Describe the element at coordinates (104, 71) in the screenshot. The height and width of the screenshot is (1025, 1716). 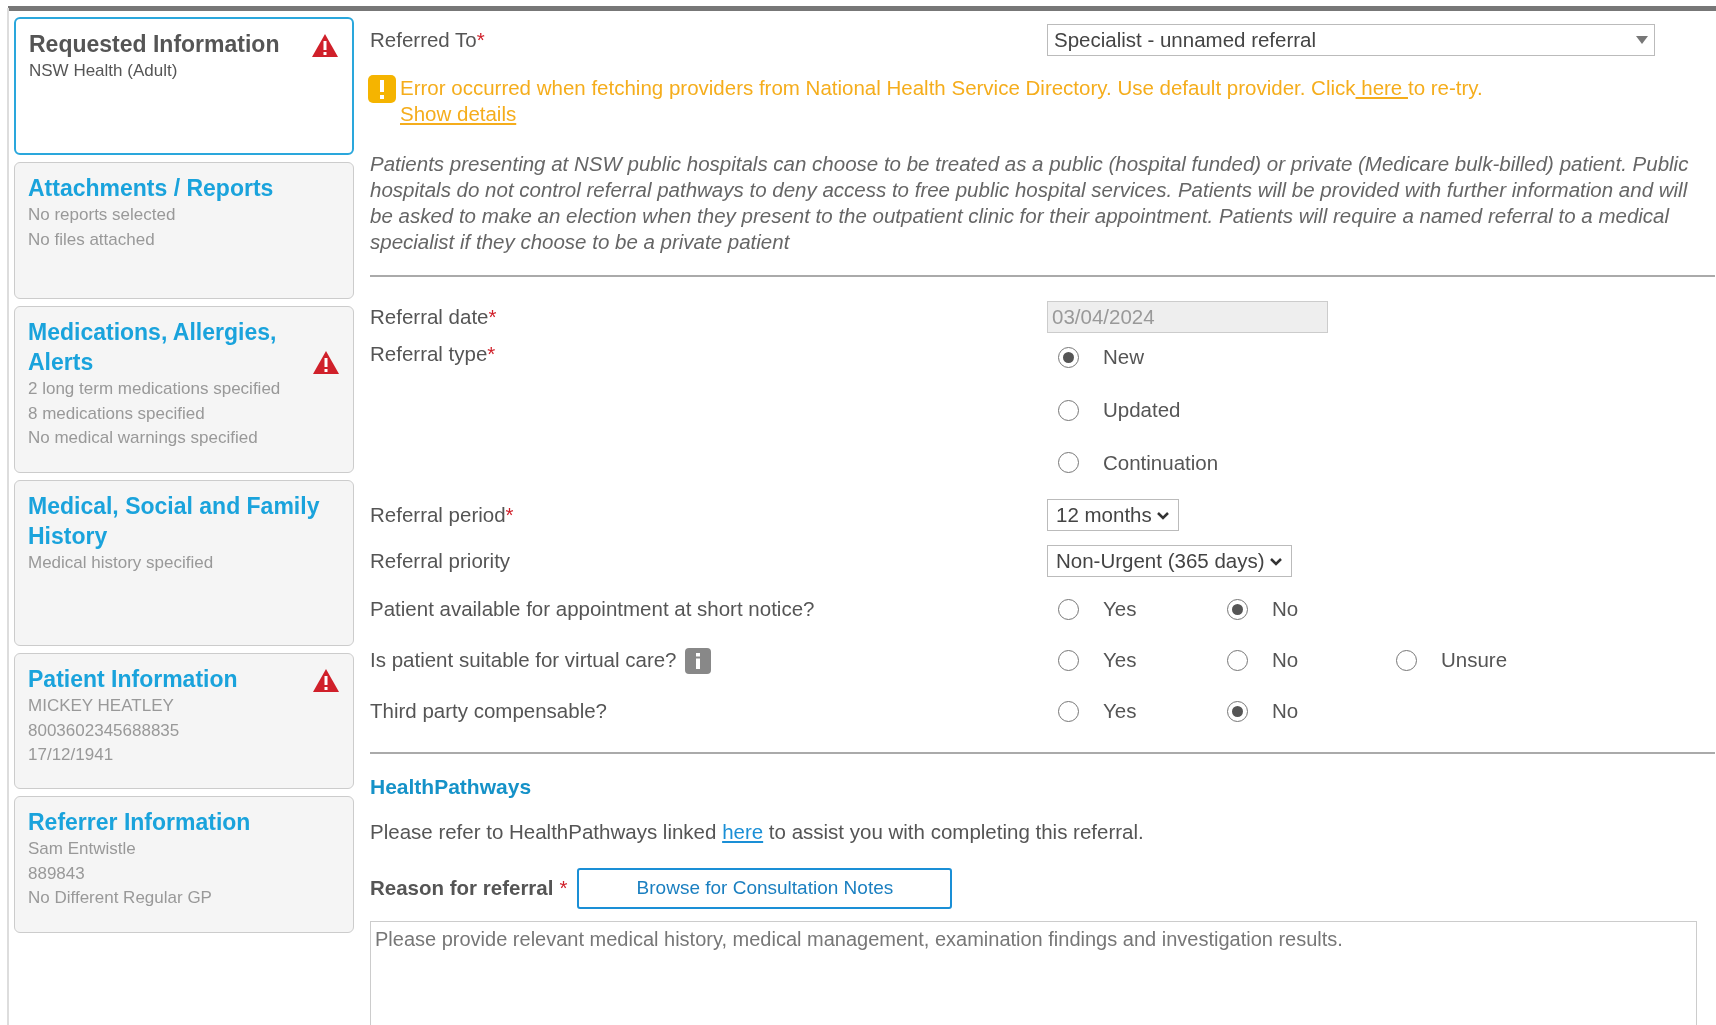
I see `card-detail: NSW Health (Adult)` at that location.